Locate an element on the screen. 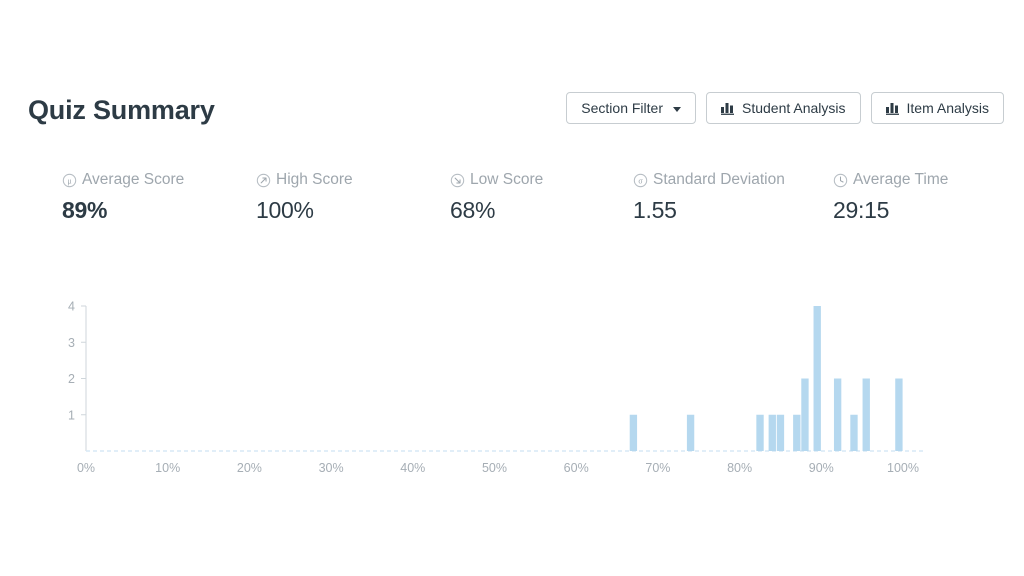 The width and height of the screenshot is (1024, 576). mu-circle-icon: μ is located at coordinates (69, 180).